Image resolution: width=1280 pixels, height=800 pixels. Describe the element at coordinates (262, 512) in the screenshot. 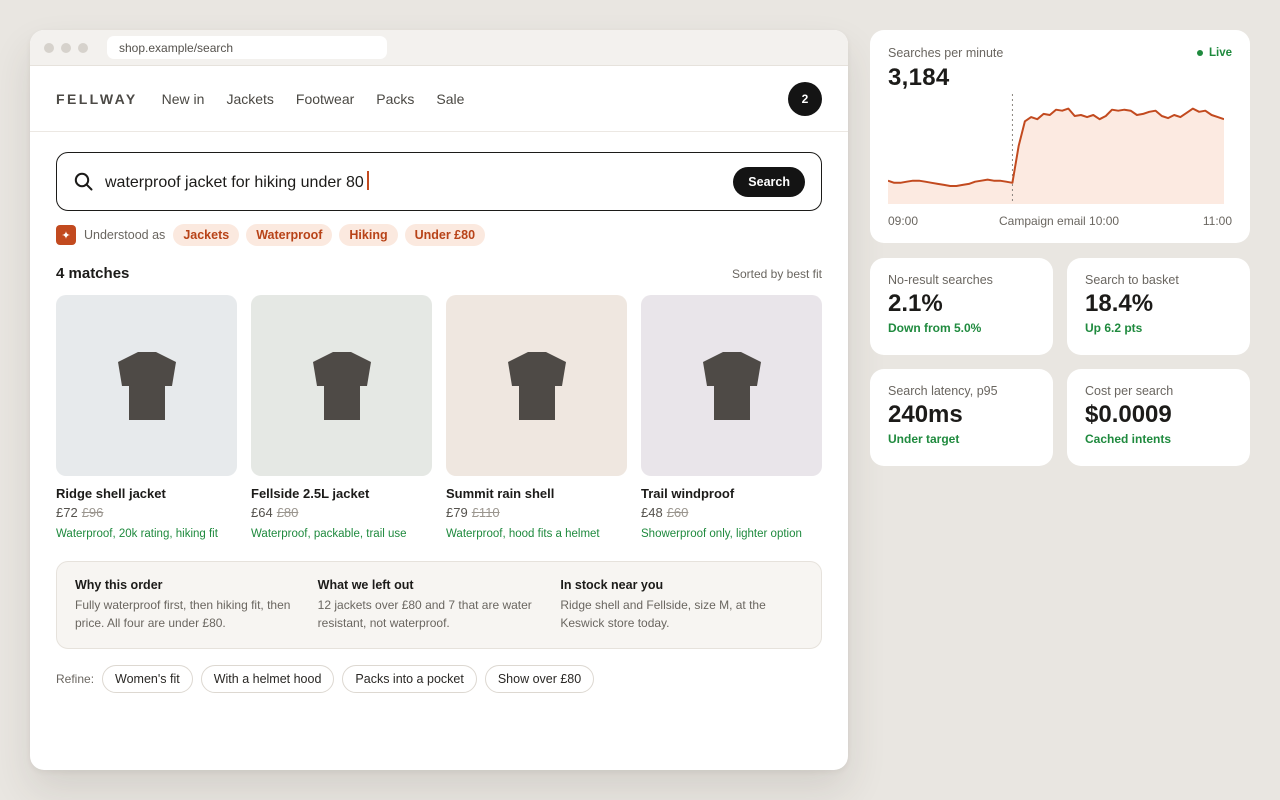

I see `current-price: £64` at that location.